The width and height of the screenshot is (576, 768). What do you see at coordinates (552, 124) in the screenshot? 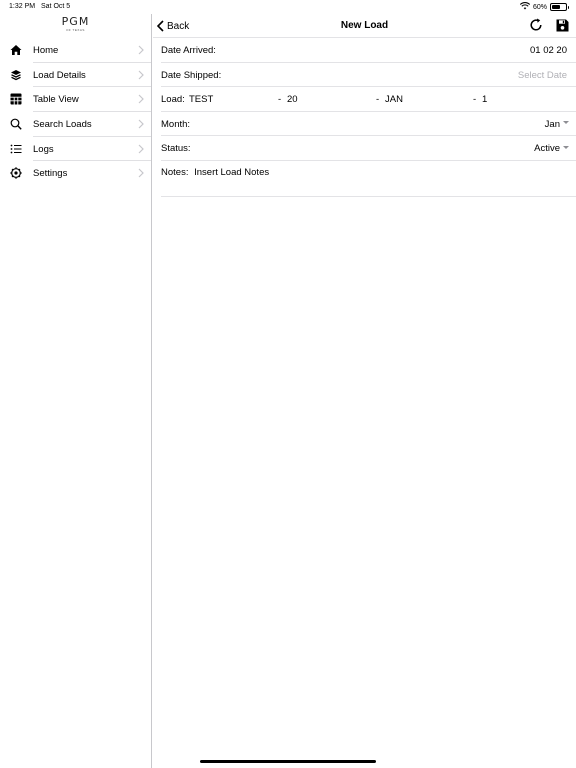
I see `month-value: Jan` at bounding box center [552, 124].